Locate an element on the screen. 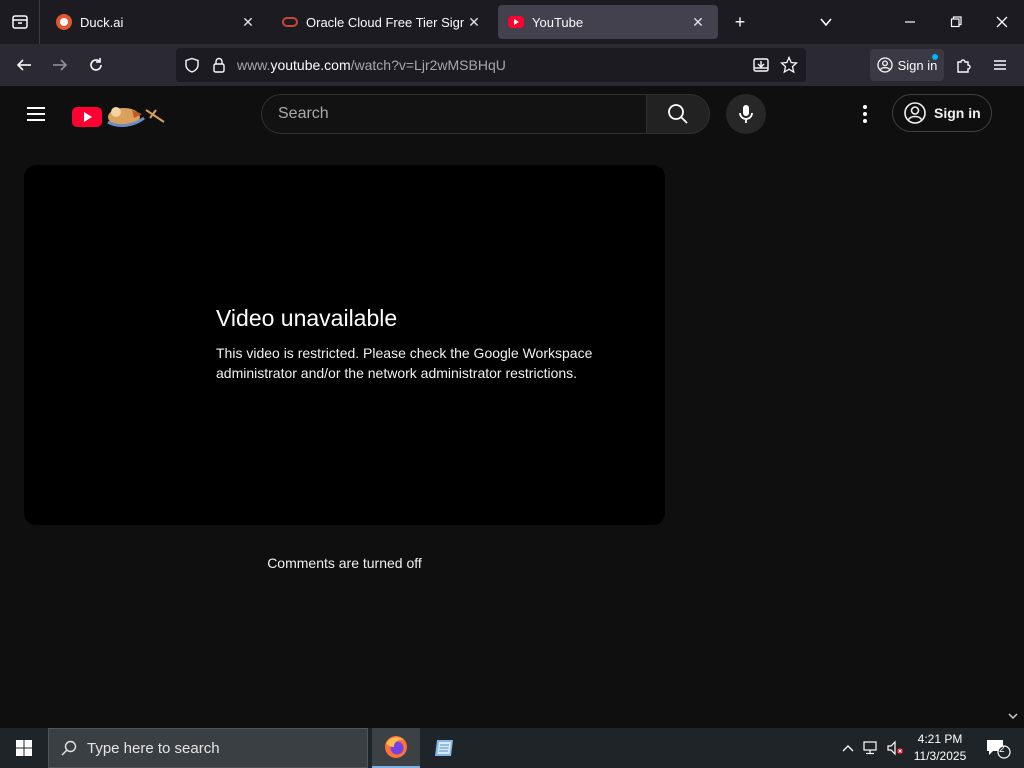  windows-logo-icon is located at coordinates (24, 748).